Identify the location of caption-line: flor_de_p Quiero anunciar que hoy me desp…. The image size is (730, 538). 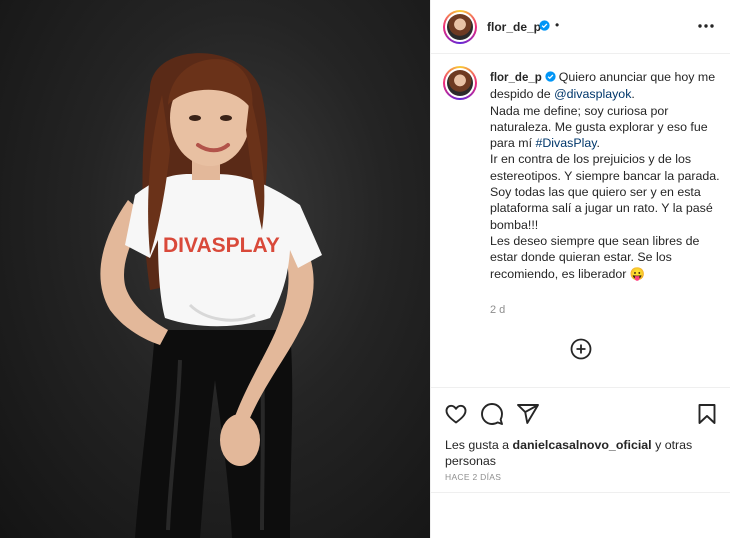
(606, 86).